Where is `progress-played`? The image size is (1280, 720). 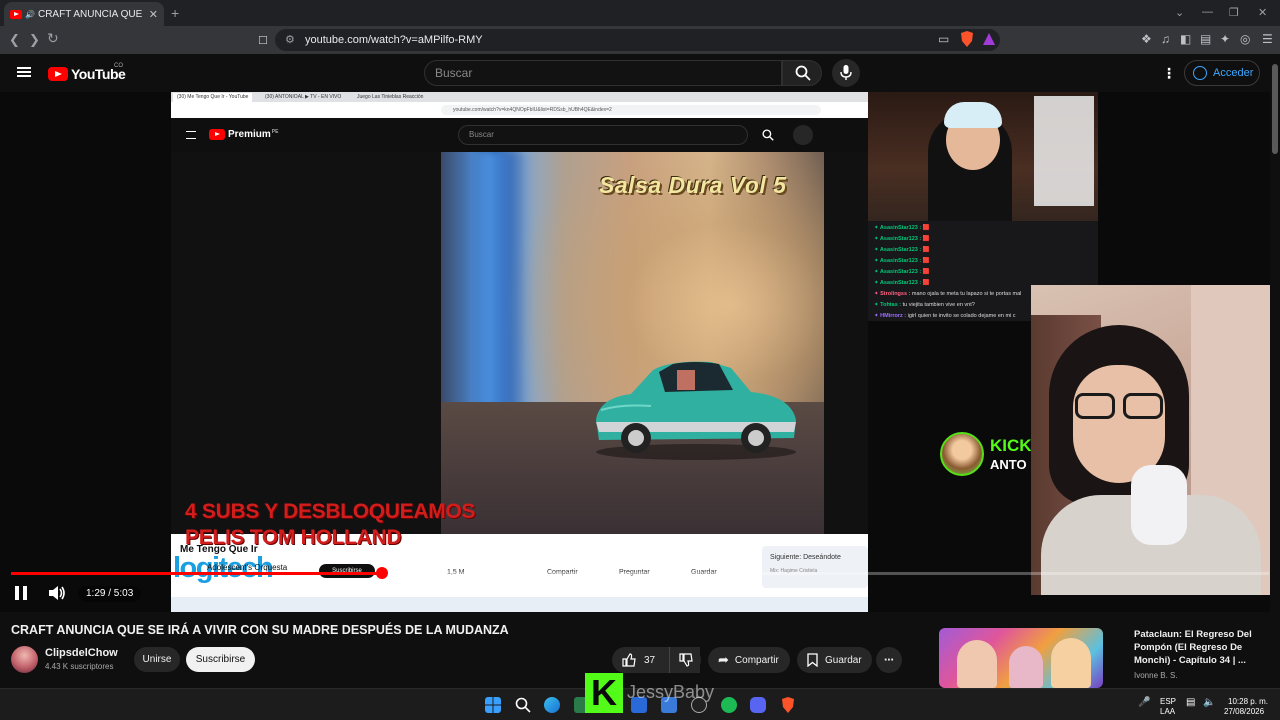 progress-played is located at coordinates (196, 573).